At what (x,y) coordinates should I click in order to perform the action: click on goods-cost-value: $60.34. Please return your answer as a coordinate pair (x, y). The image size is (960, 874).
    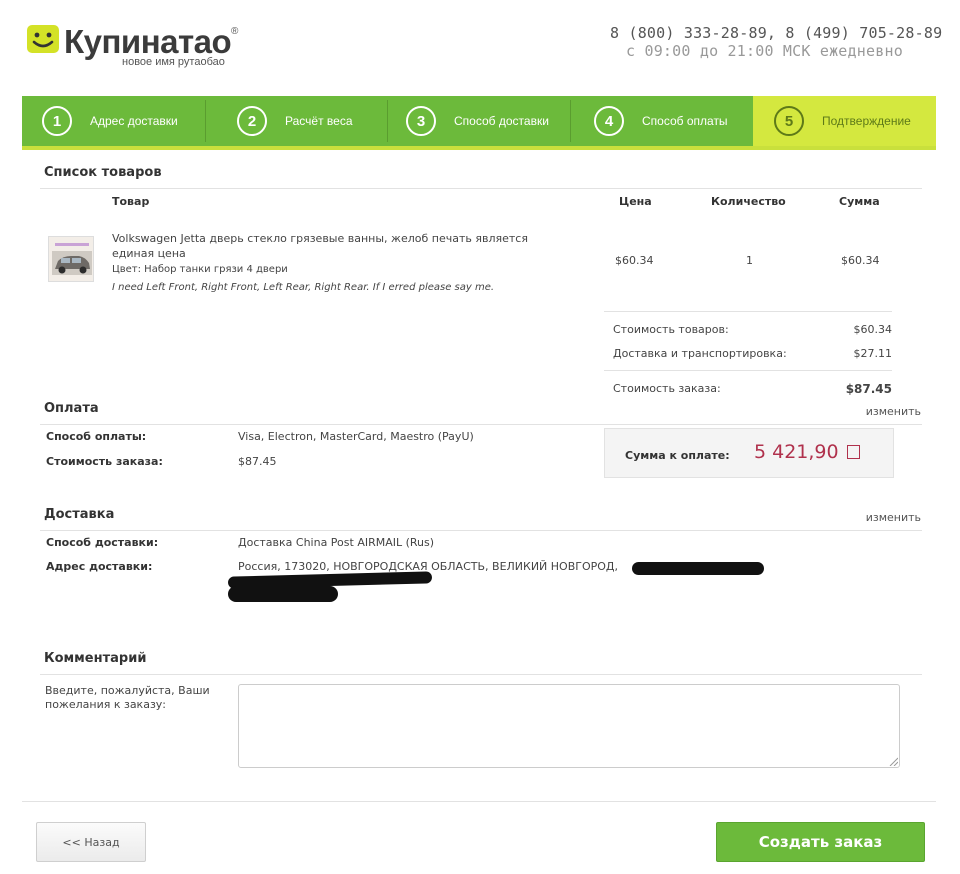
    Looking at the image, I should click on (873, 329).